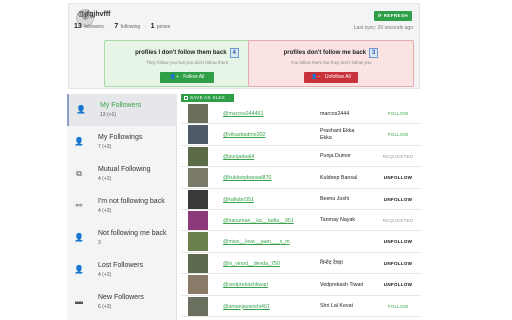 Image resolution: width=512 pixels, height=320 pixels. Describe the element at coordinates (335, 113) in the screenshot. I see `profile-full-name: marcos2444` at that location.